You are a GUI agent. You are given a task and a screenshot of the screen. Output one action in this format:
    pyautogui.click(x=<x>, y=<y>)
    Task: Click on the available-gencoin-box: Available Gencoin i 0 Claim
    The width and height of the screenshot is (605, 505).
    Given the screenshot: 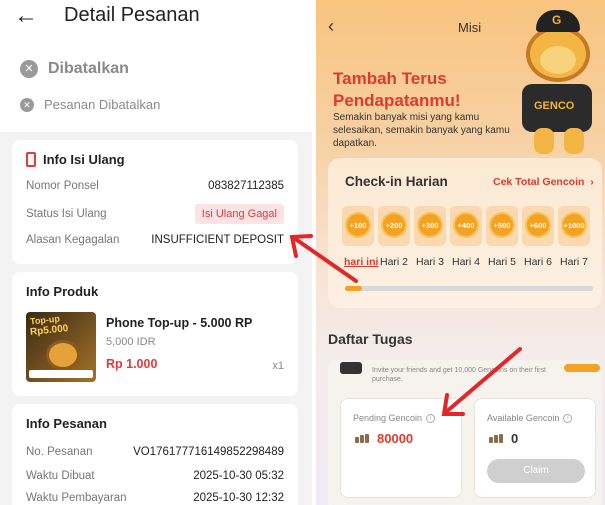 What is the action you would take?
    pyautogui.click(x=535, y=448)
    